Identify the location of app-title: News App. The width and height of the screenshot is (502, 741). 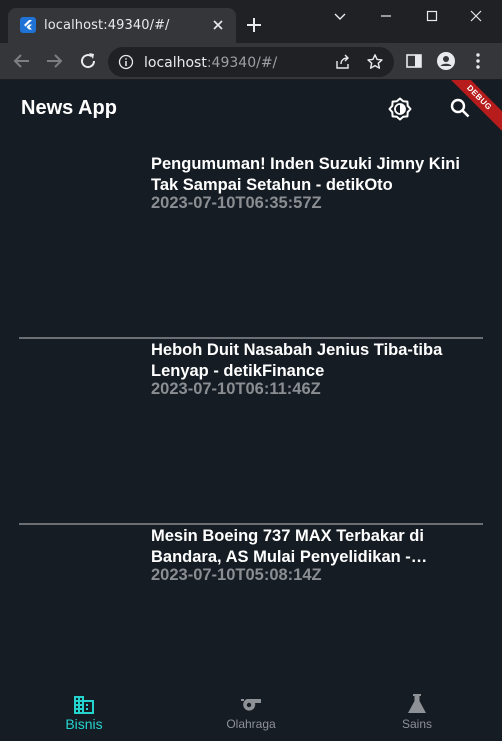
(69, 108).